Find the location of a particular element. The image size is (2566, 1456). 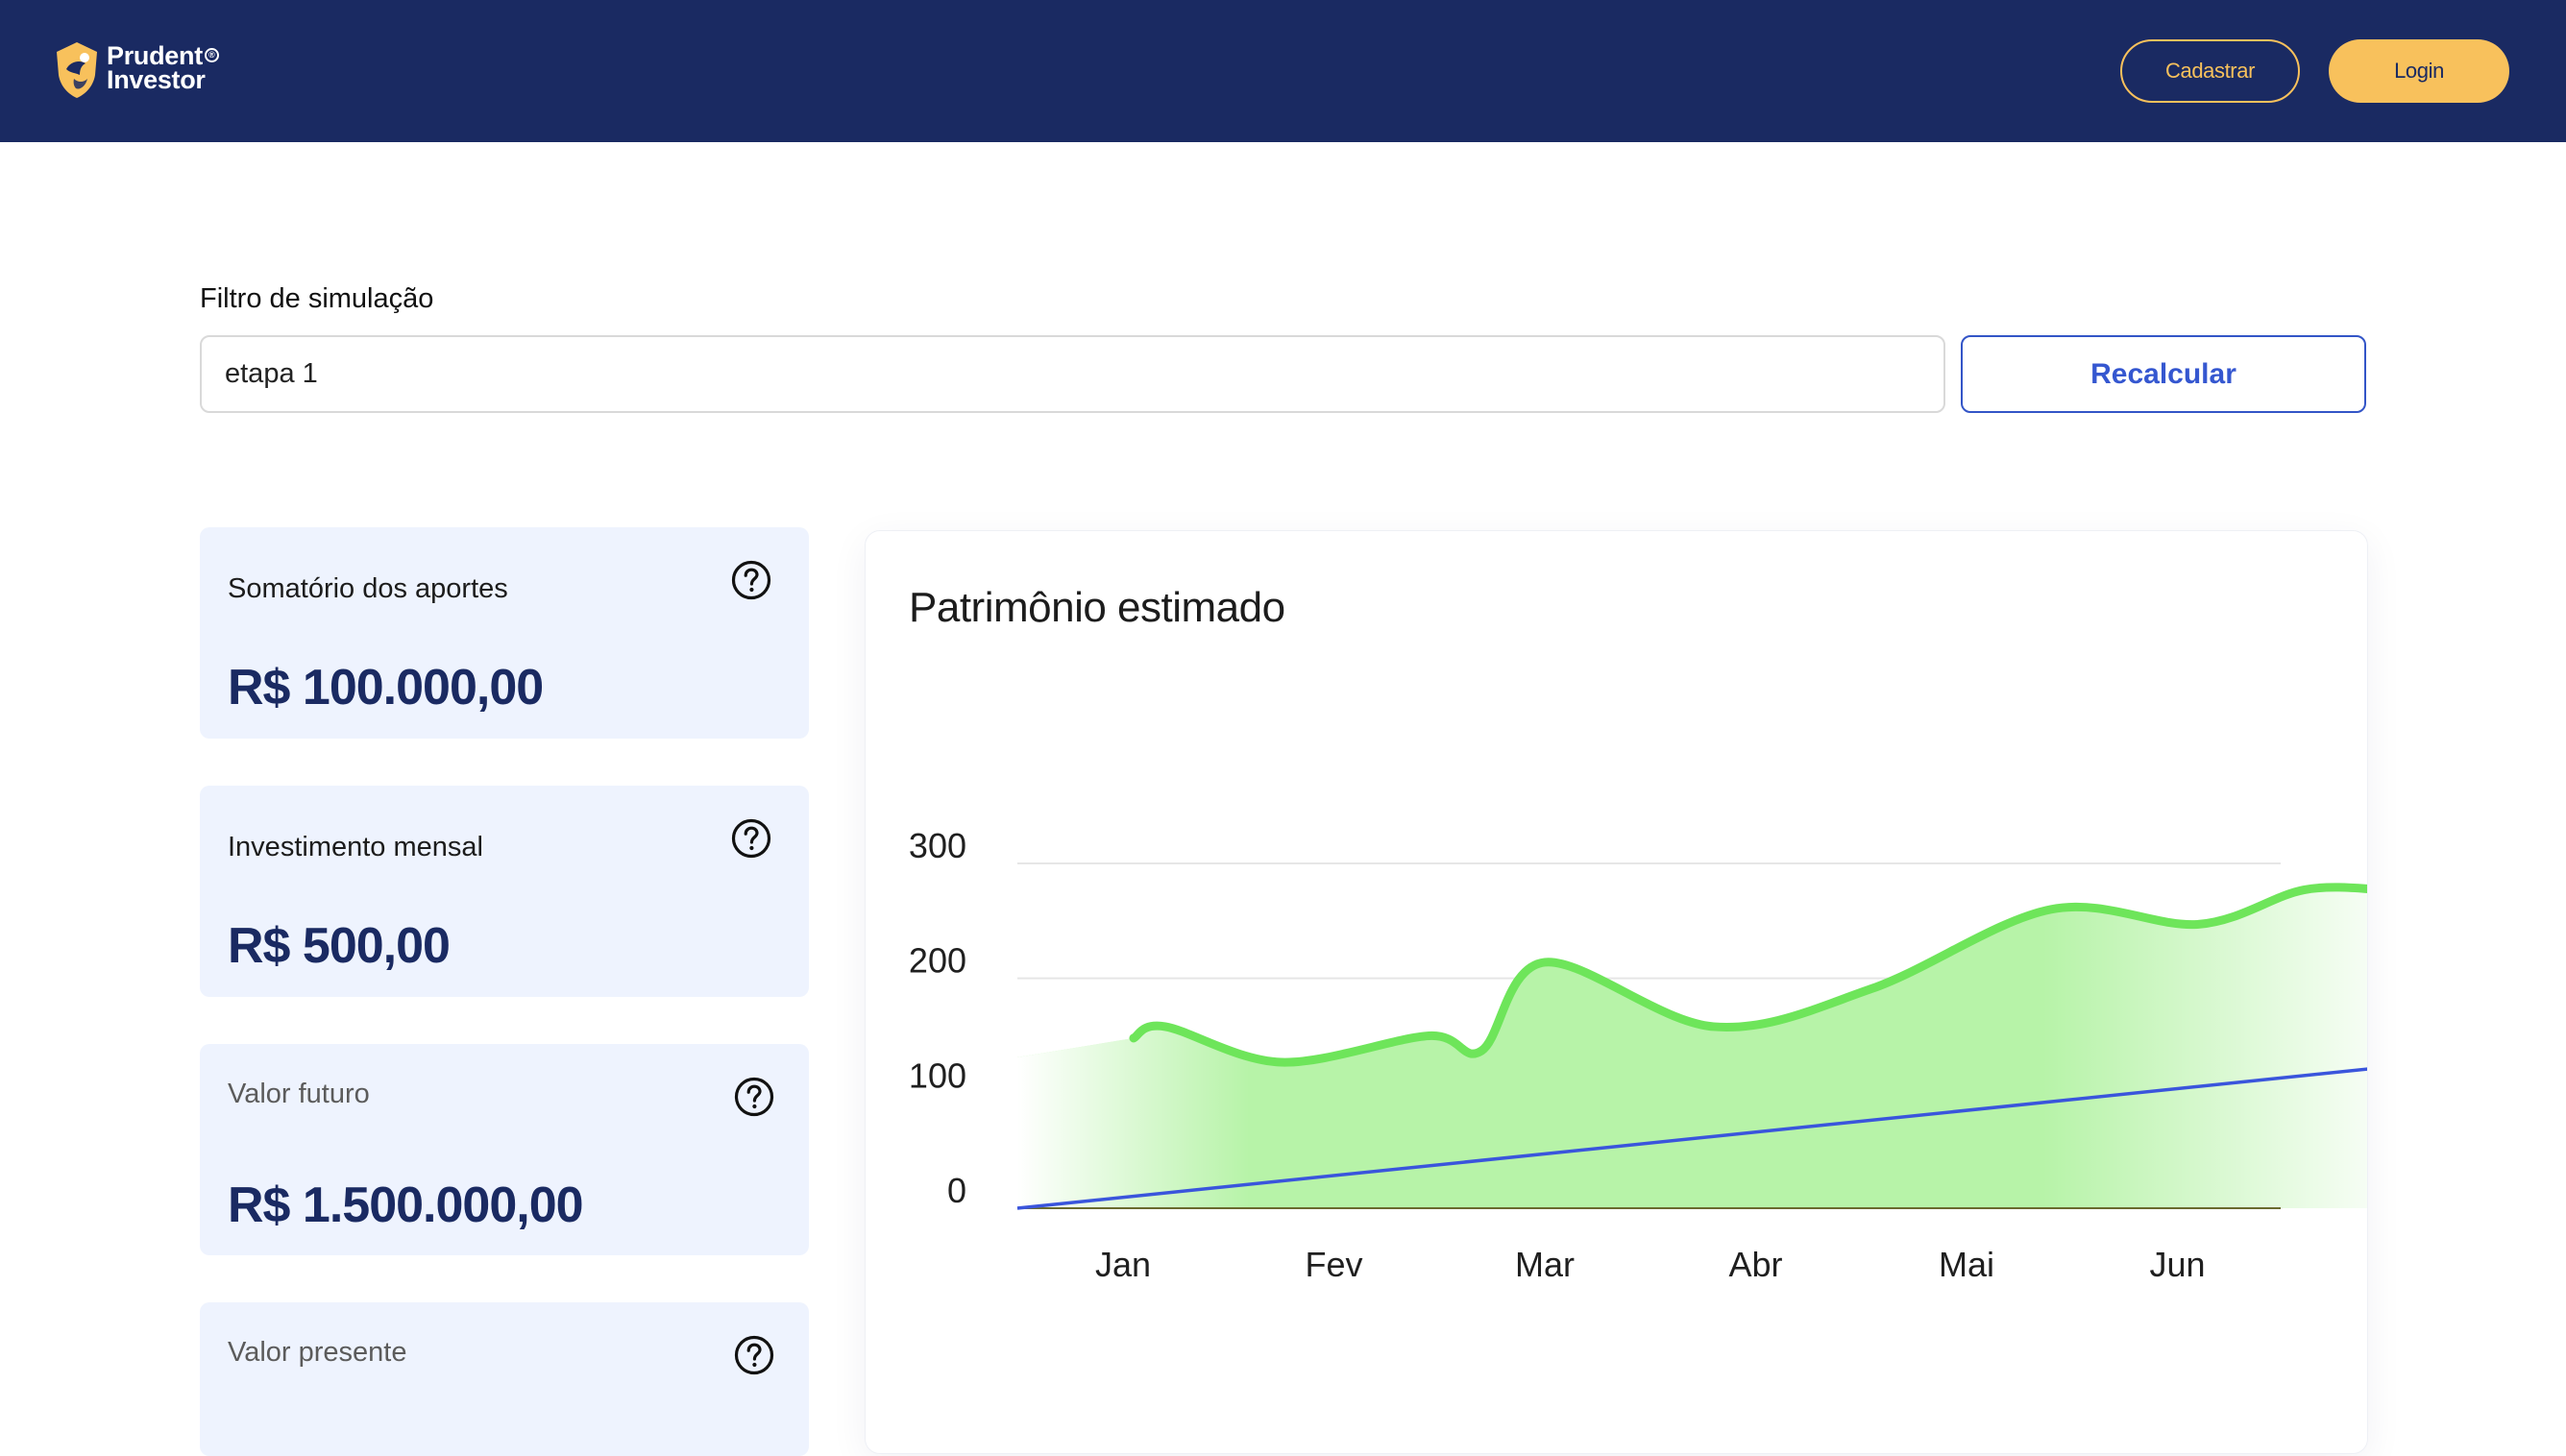

stat-card-present-value: Valor presente is located at coordinates (504, 1379).